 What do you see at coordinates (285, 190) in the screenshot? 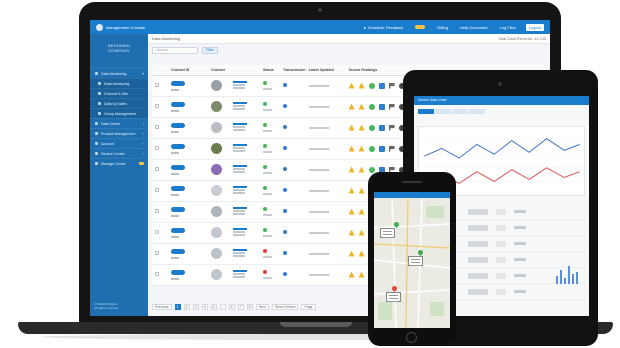
I see `signal-icon` at bounding box center [285, 190].